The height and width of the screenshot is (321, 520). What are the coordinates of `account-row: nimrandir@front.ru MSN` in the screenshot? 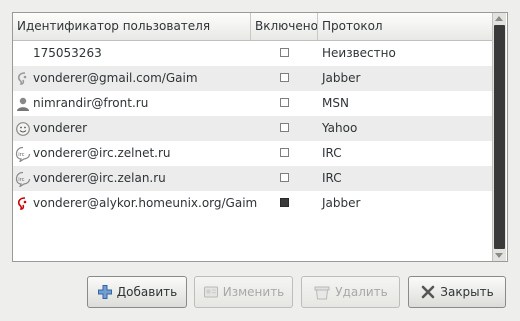 It's located at (252, 103).